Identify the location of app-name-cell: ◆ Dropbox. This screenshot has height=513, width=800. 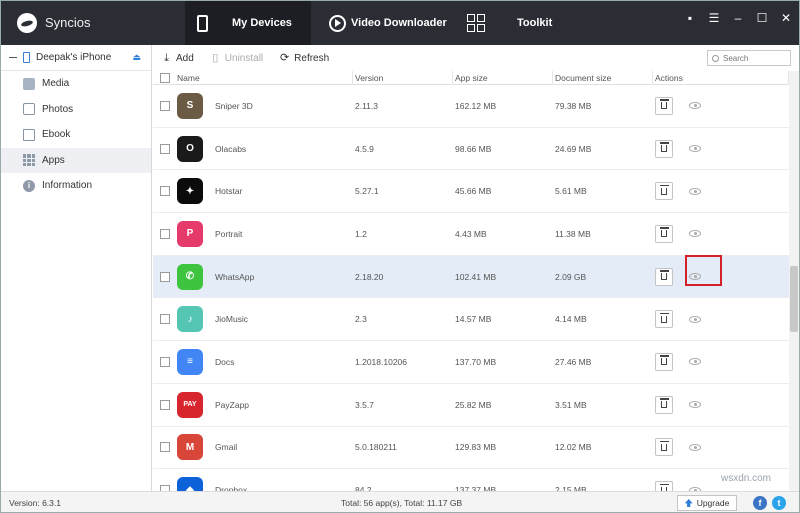
(265, 484).